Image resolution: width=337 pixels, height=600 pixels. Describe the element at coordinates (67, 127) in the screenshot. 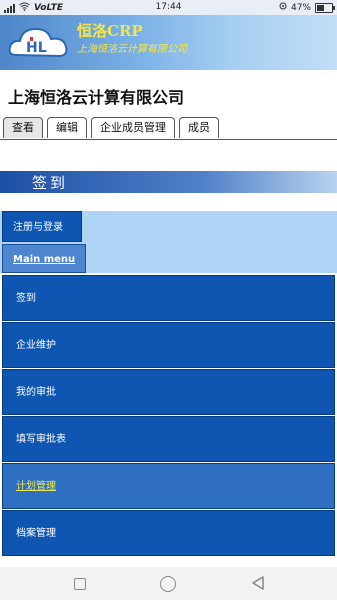

I see `tab-edit: 编辑` at that location.